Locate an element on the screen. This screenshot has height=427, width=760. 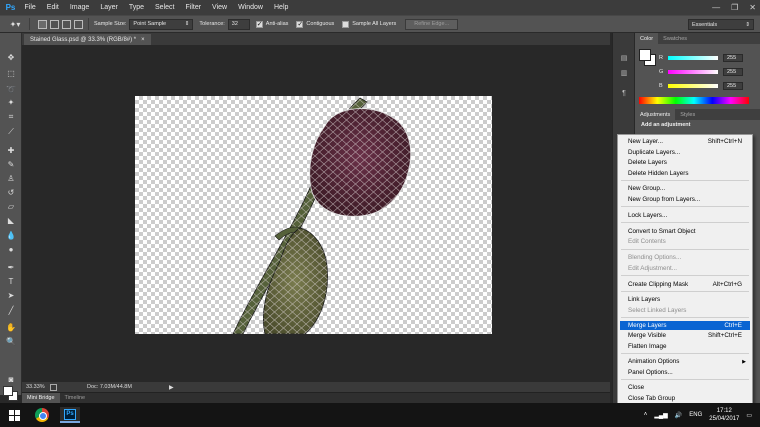
lasso-tool-icon: ➰ is located at coordinates (11, 89).